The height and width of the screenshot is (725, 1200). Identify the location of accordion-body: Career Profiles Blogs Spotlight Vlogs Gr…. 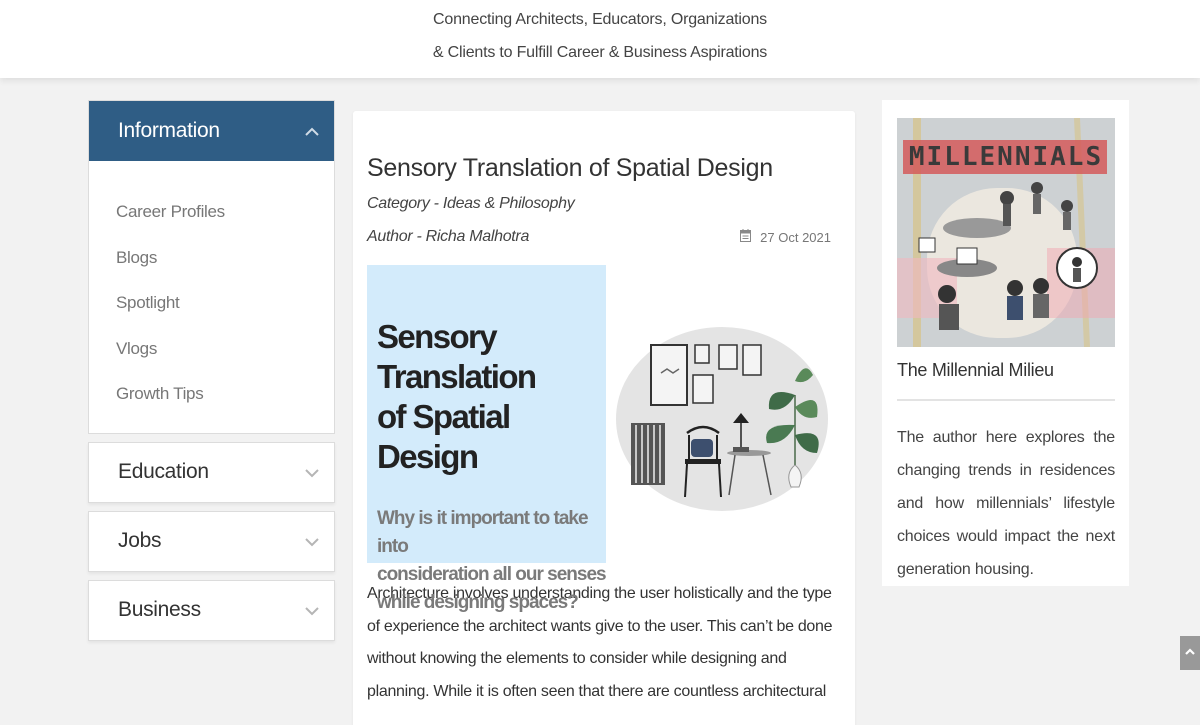
(211, 297).